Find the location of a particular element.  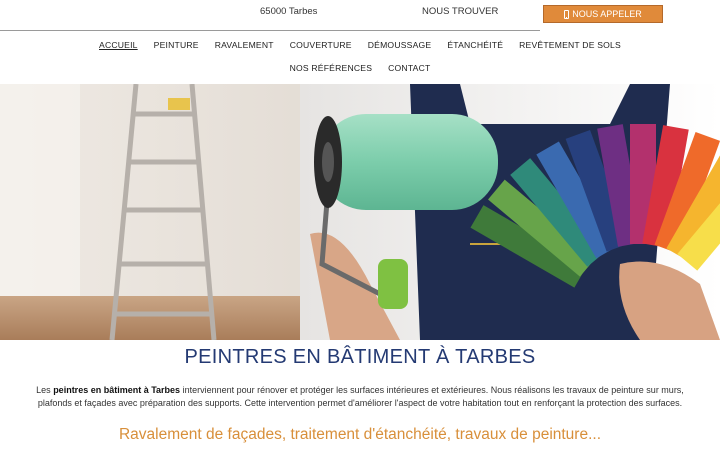

nav-item-couverture: COUVERTURE is located at coordinates (321, 45).